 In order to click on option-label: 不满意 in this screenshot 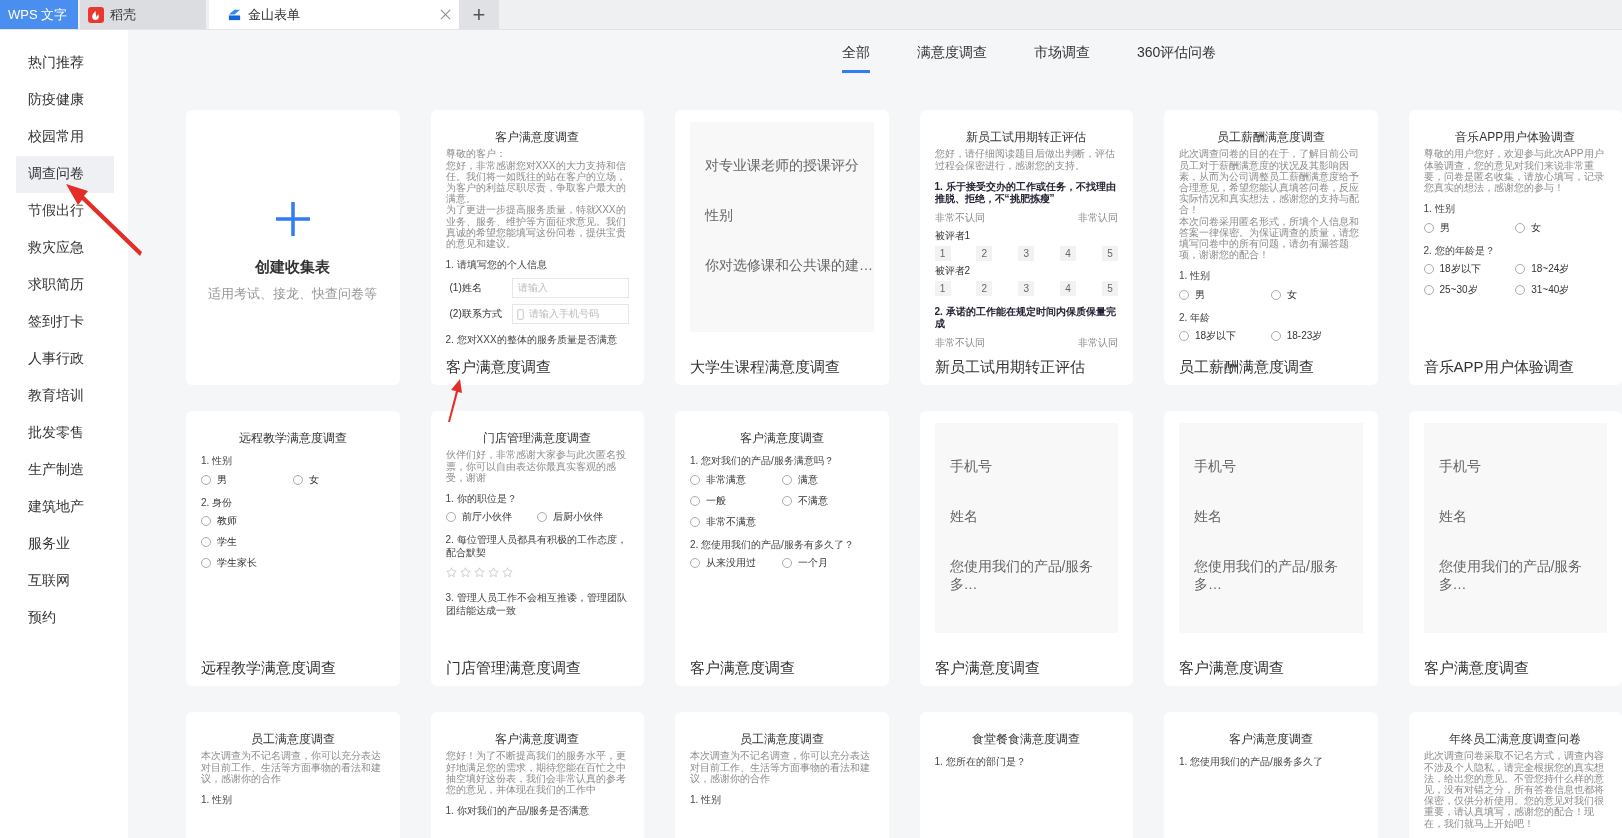, I will do `click(812, 500)`.